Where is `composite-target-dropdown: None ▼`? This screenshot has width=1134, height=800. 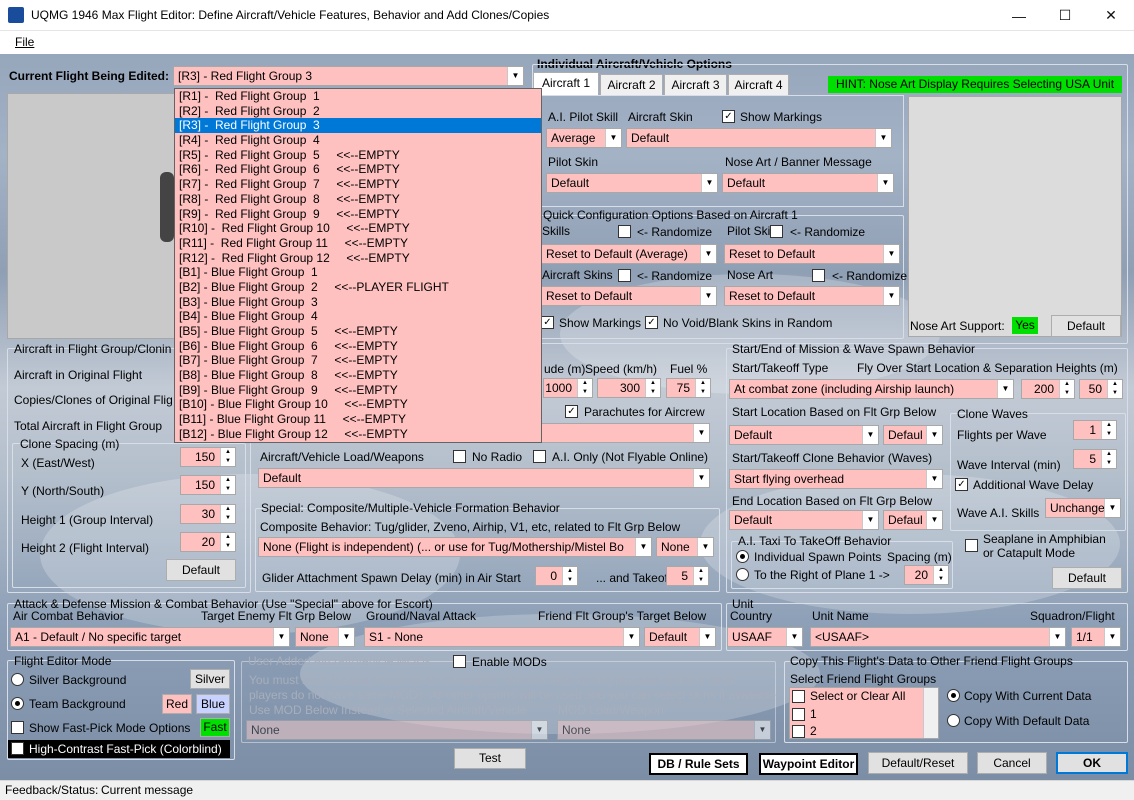 composite-target-dropdown: None ▼ is located at coordinates (685, 547).